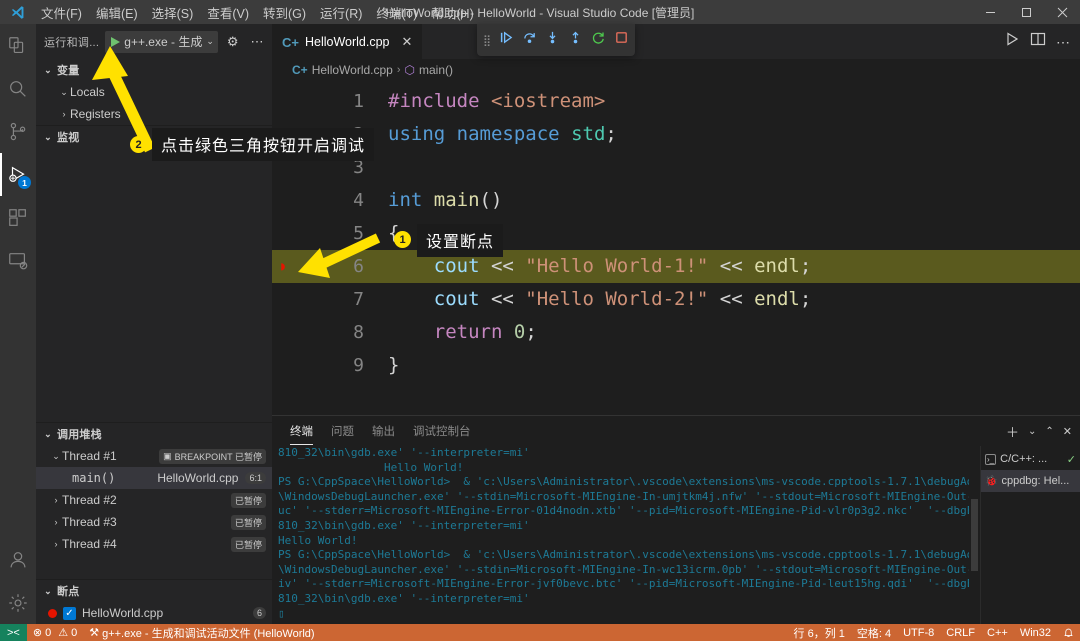 This screenshot has height=641, width=1080. Describe the element at coordinates (63, 633) in the screenshot. I see `warning-icon: ⚠` at that location.